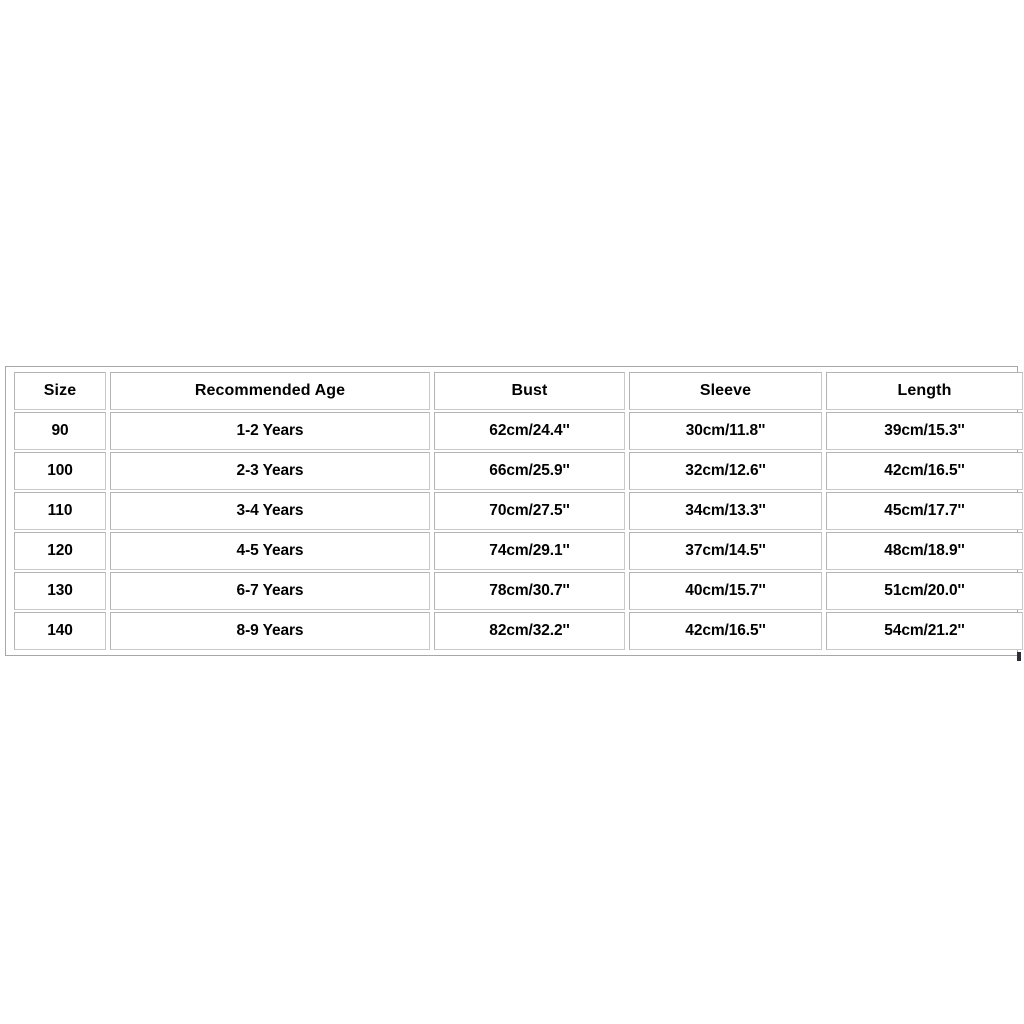  What do you see at coordinates (924, 511) in the screenshot?
I see `cell-length: 45cm/17.7''` at bounding box center [924, 511].